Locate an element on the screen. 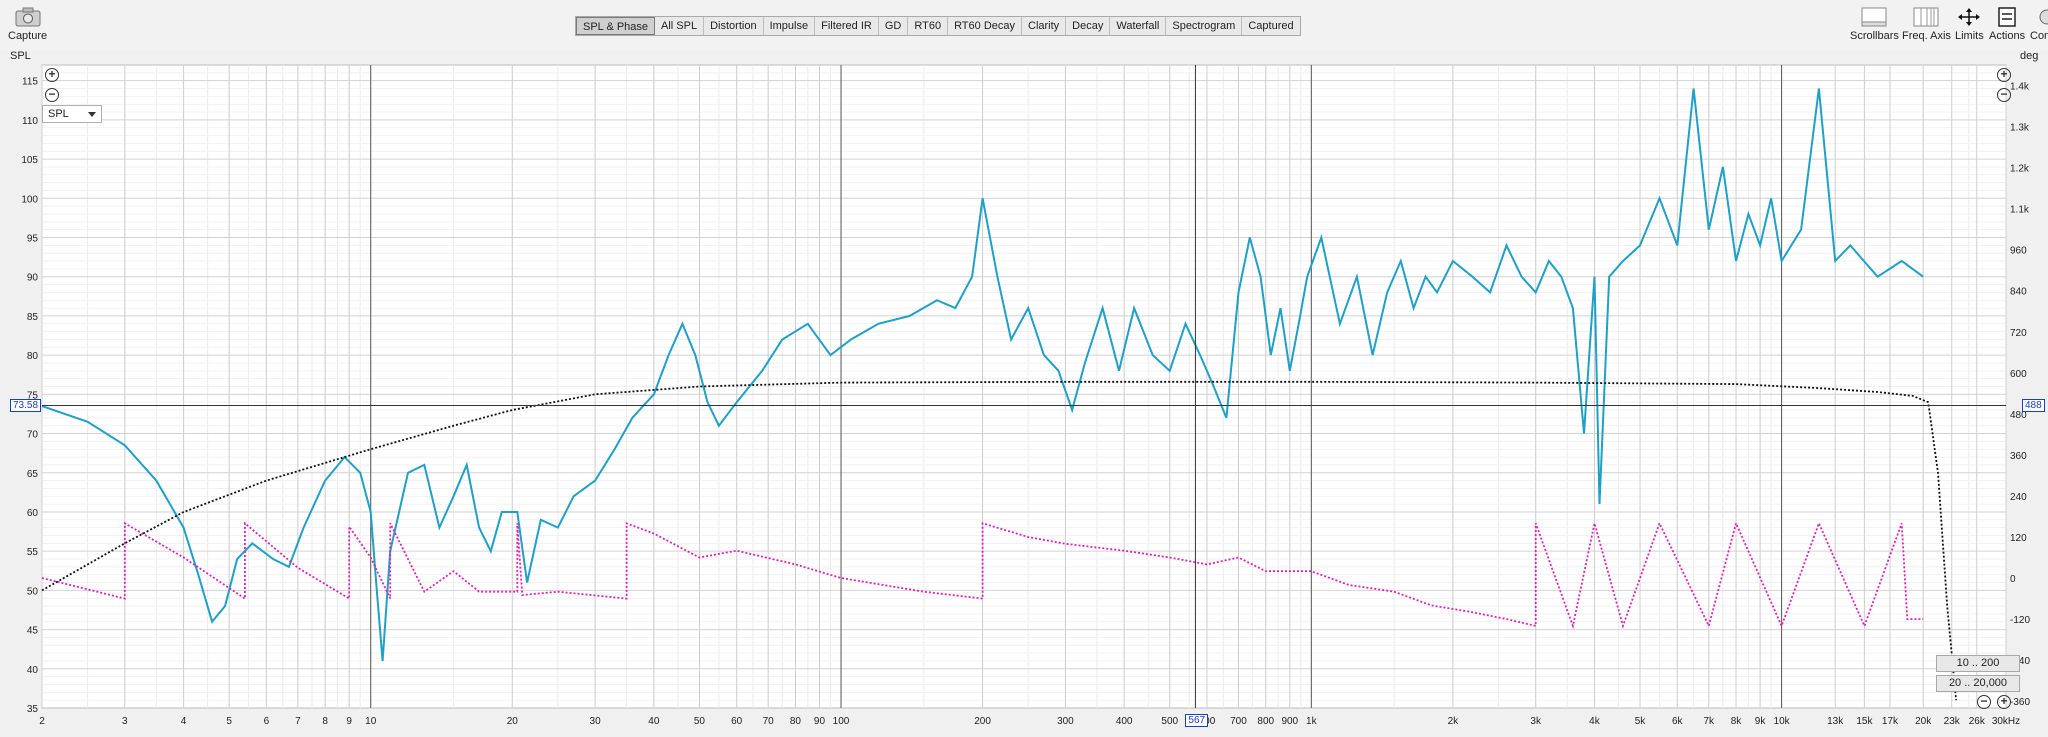 The height and width of the screenshot is (737, 2048). zoom-out-x-icon: − is located at coordinates (1984, 702).